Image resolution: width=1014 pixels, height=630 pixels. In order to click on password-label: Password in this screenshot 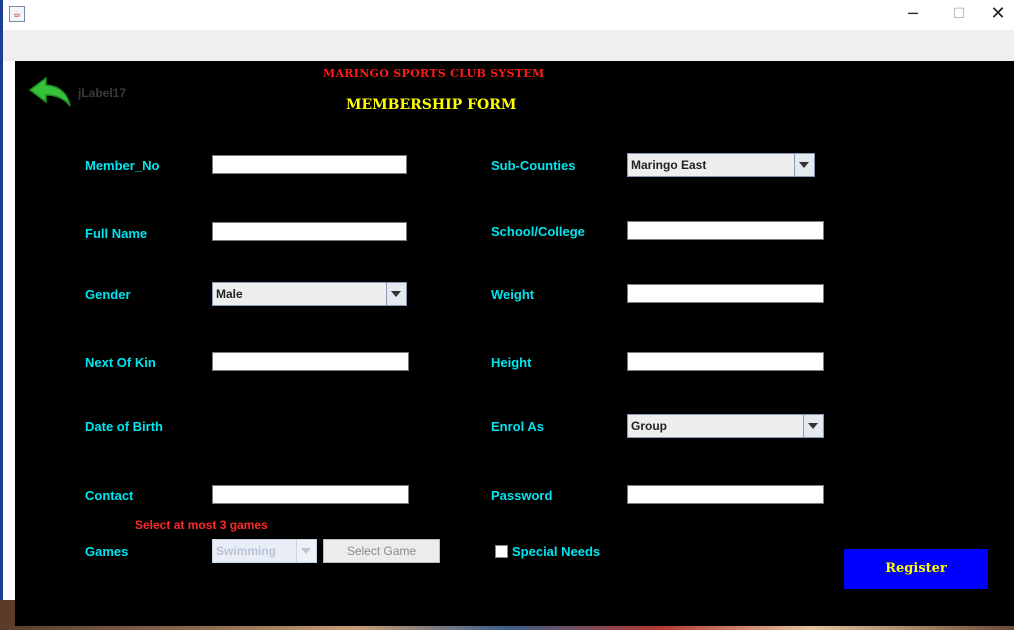, I will do `click(522, 495)`.